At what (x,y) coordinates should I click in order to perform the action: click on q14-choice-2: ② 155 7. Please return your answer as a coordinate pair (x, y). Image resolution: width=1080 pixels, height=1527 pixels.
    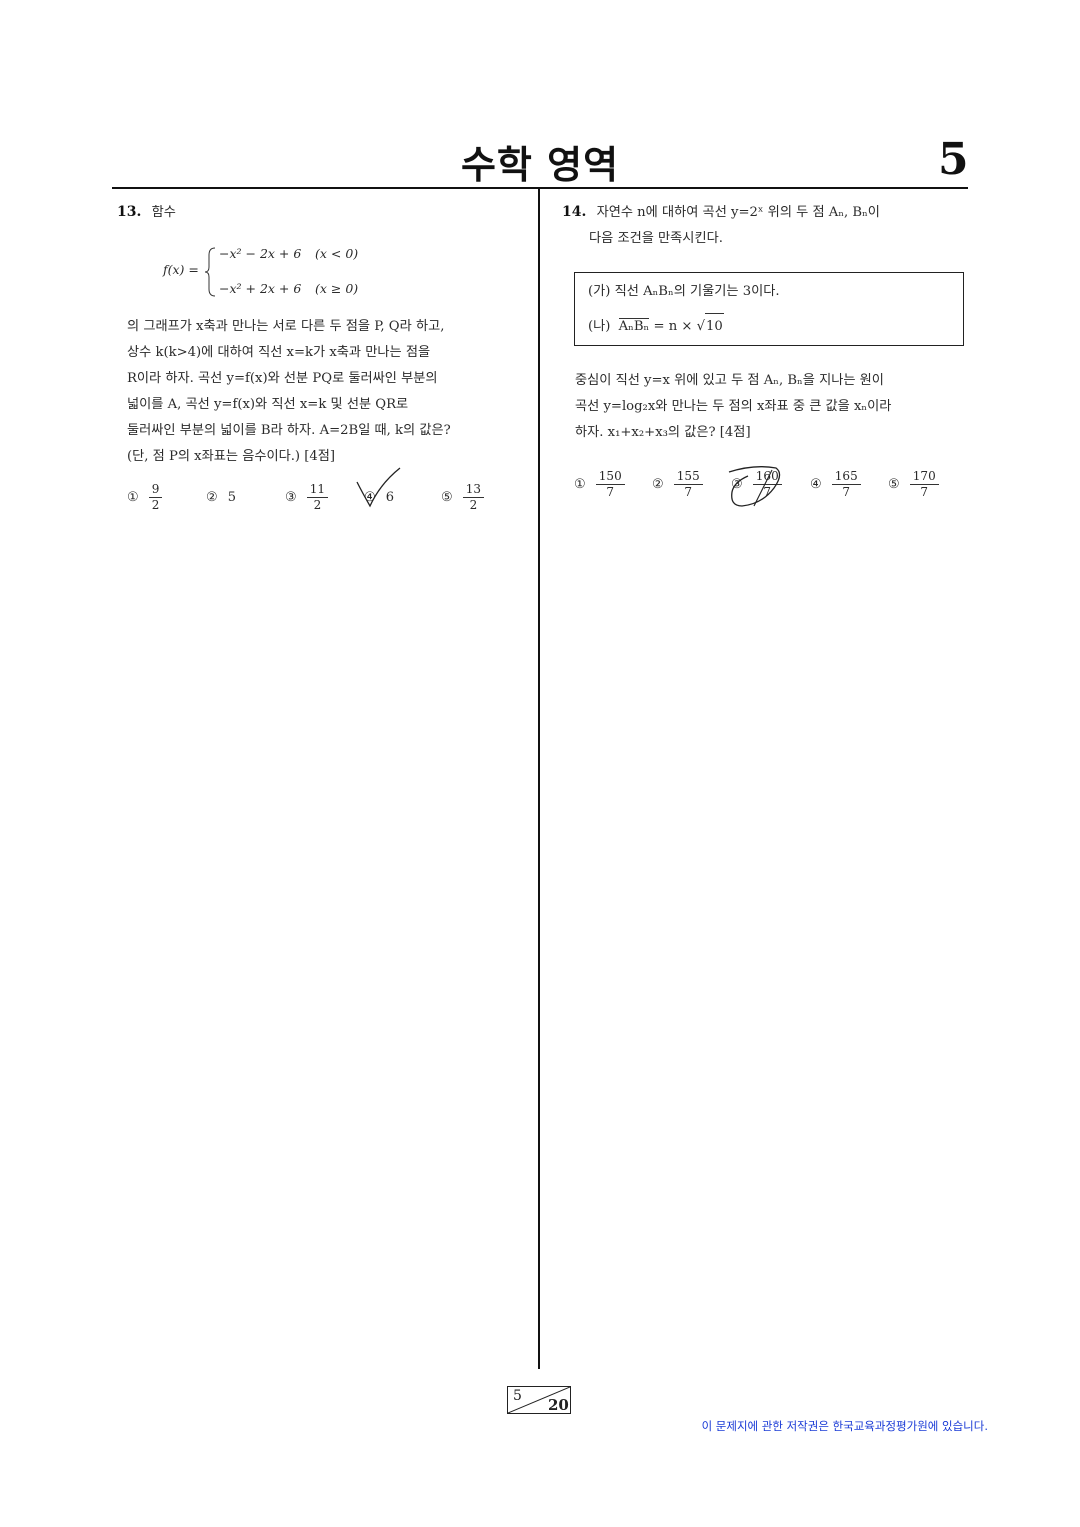
    Looking at the image, I should click on (677, 484).